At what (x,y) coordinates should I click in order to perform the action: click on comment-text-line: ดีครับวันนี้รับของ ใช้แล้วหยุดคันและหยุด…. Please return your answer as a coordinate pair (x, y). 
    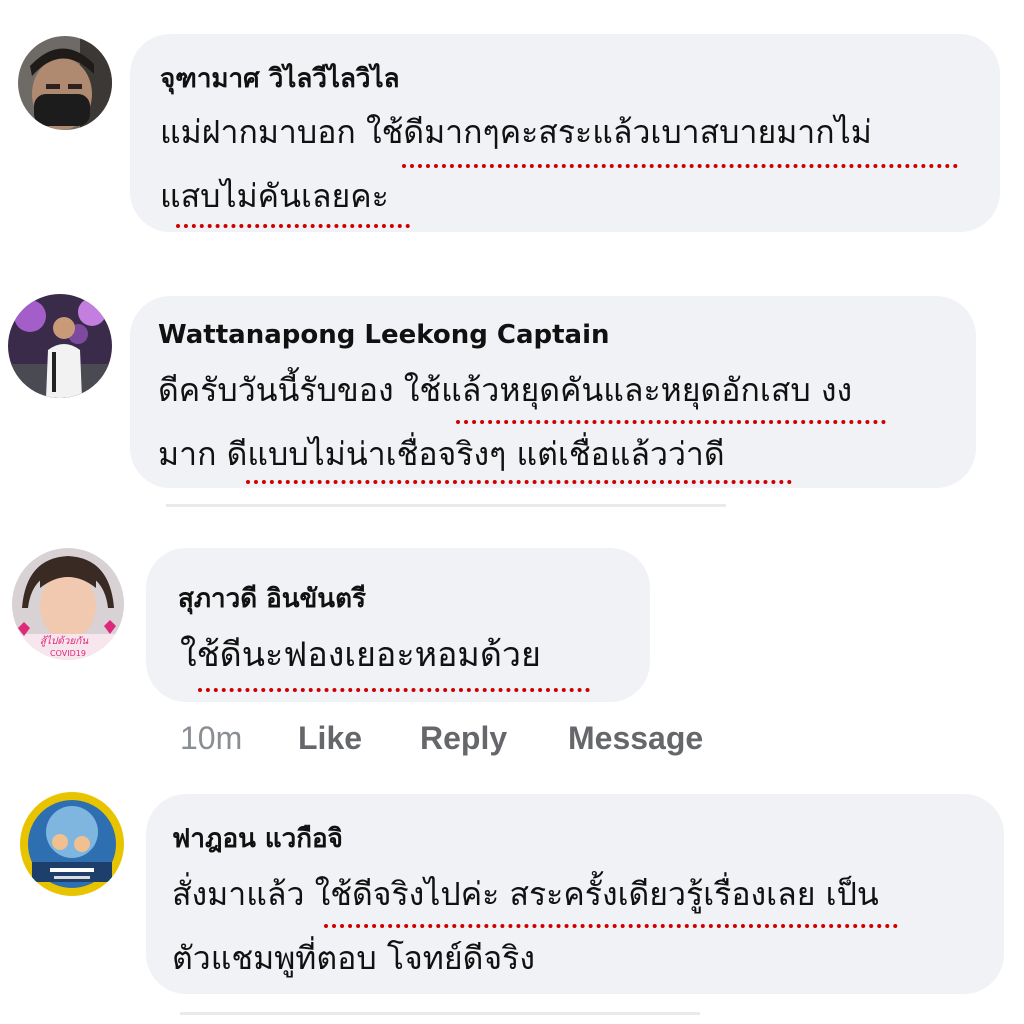
    Looking at the image, I should click on (505, 390).